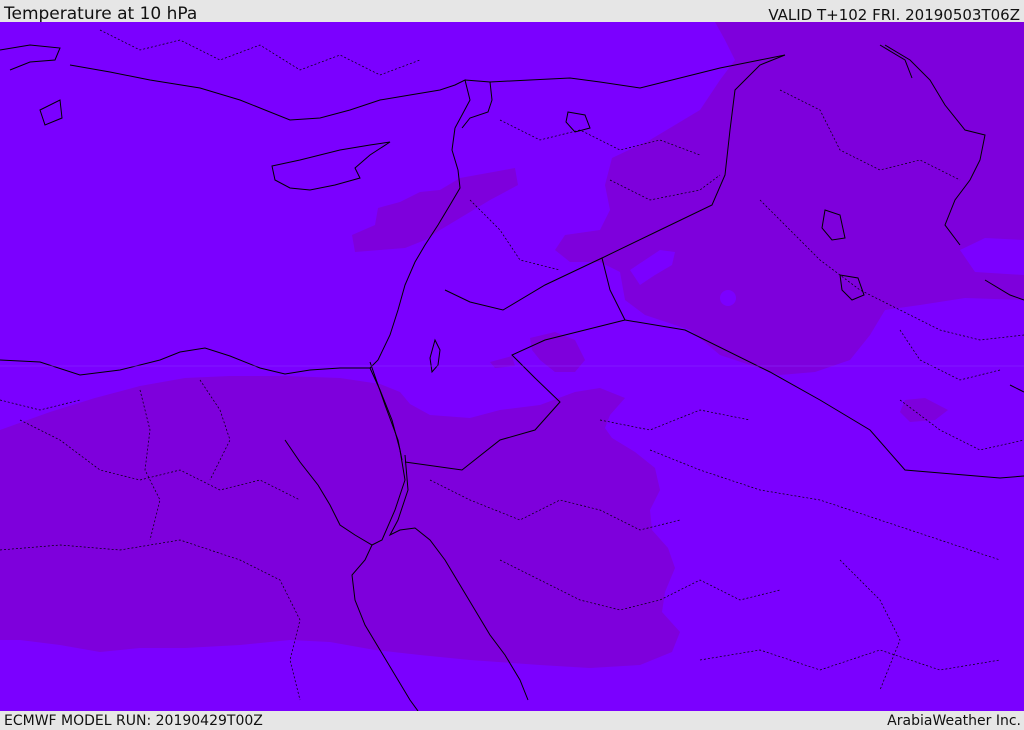 This screenshot has width=1024, height=730. I want to click on model-run-label: ECMWF MODEL RUN: 20190429T00Z, so click(133, 721).